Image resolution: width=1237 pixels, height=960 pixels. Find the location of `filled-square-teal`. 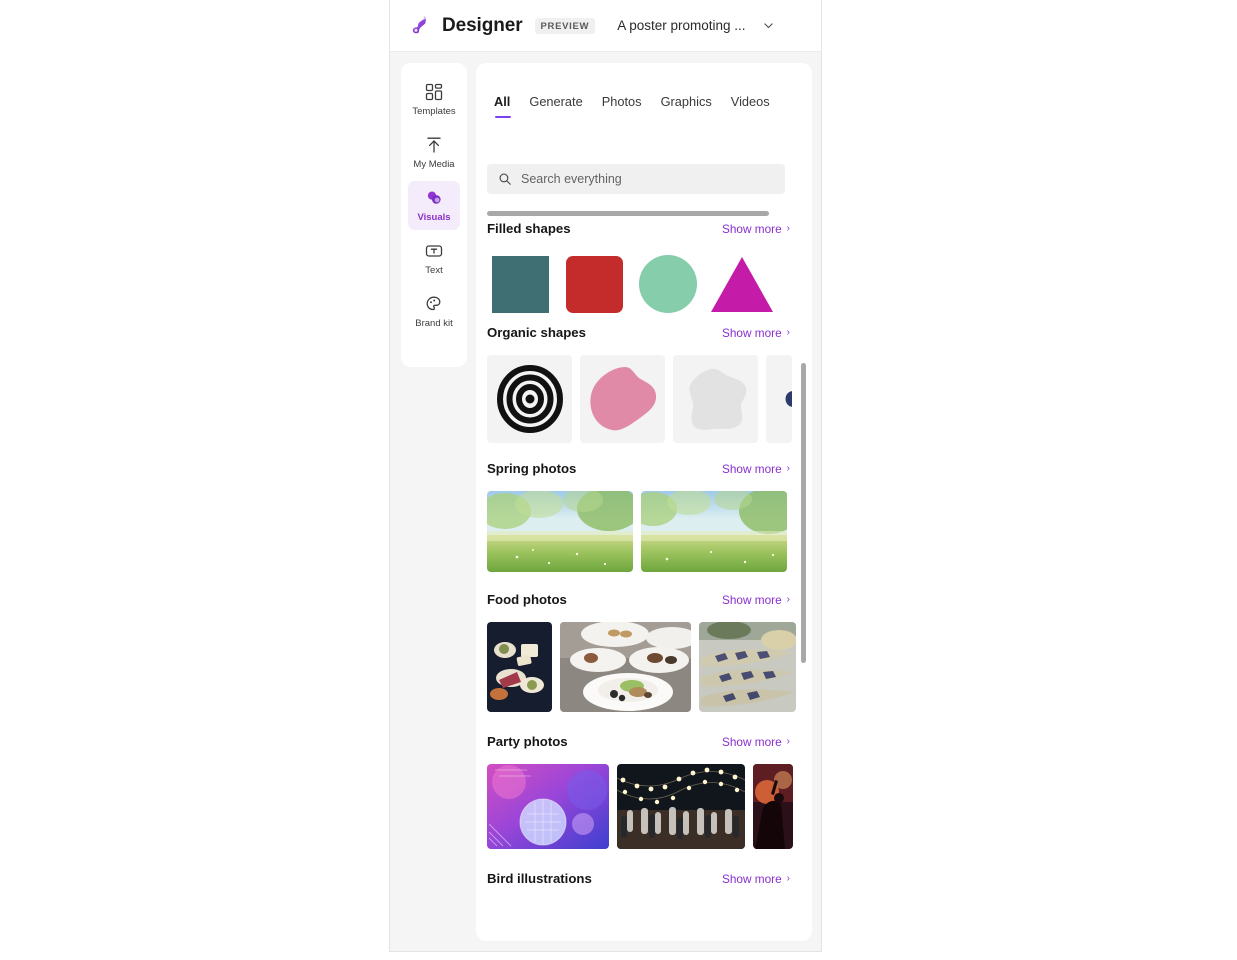

filled-square-teal is located at coordinates (520, 284).